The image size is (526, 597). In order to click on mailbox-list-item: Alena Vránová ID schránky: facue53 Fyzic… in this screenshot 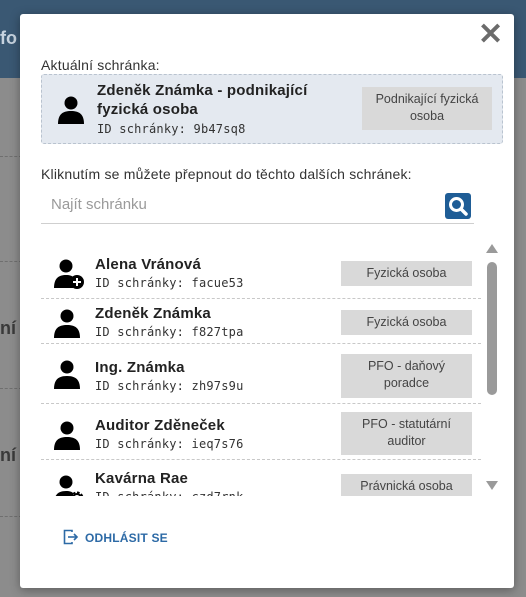, I will do `click(261, 271)`.